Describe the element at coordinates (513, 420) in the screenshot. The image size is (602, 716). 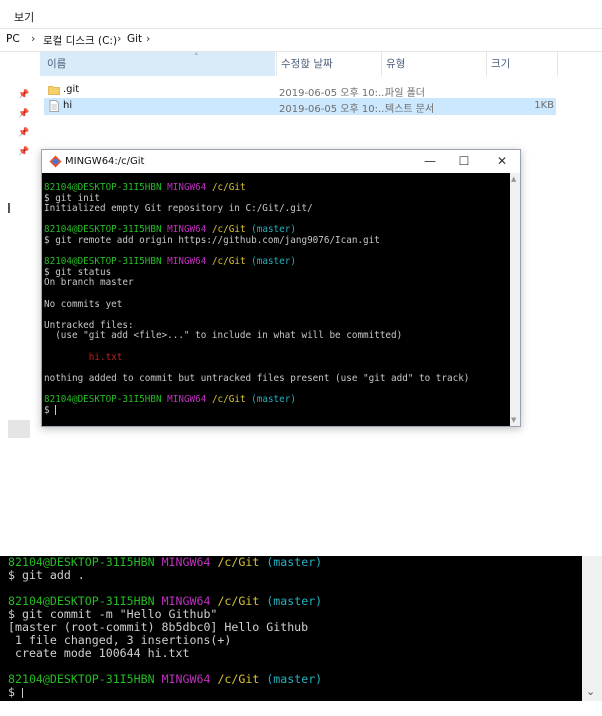
I see `scroll-down-icon: ▼` at that location.